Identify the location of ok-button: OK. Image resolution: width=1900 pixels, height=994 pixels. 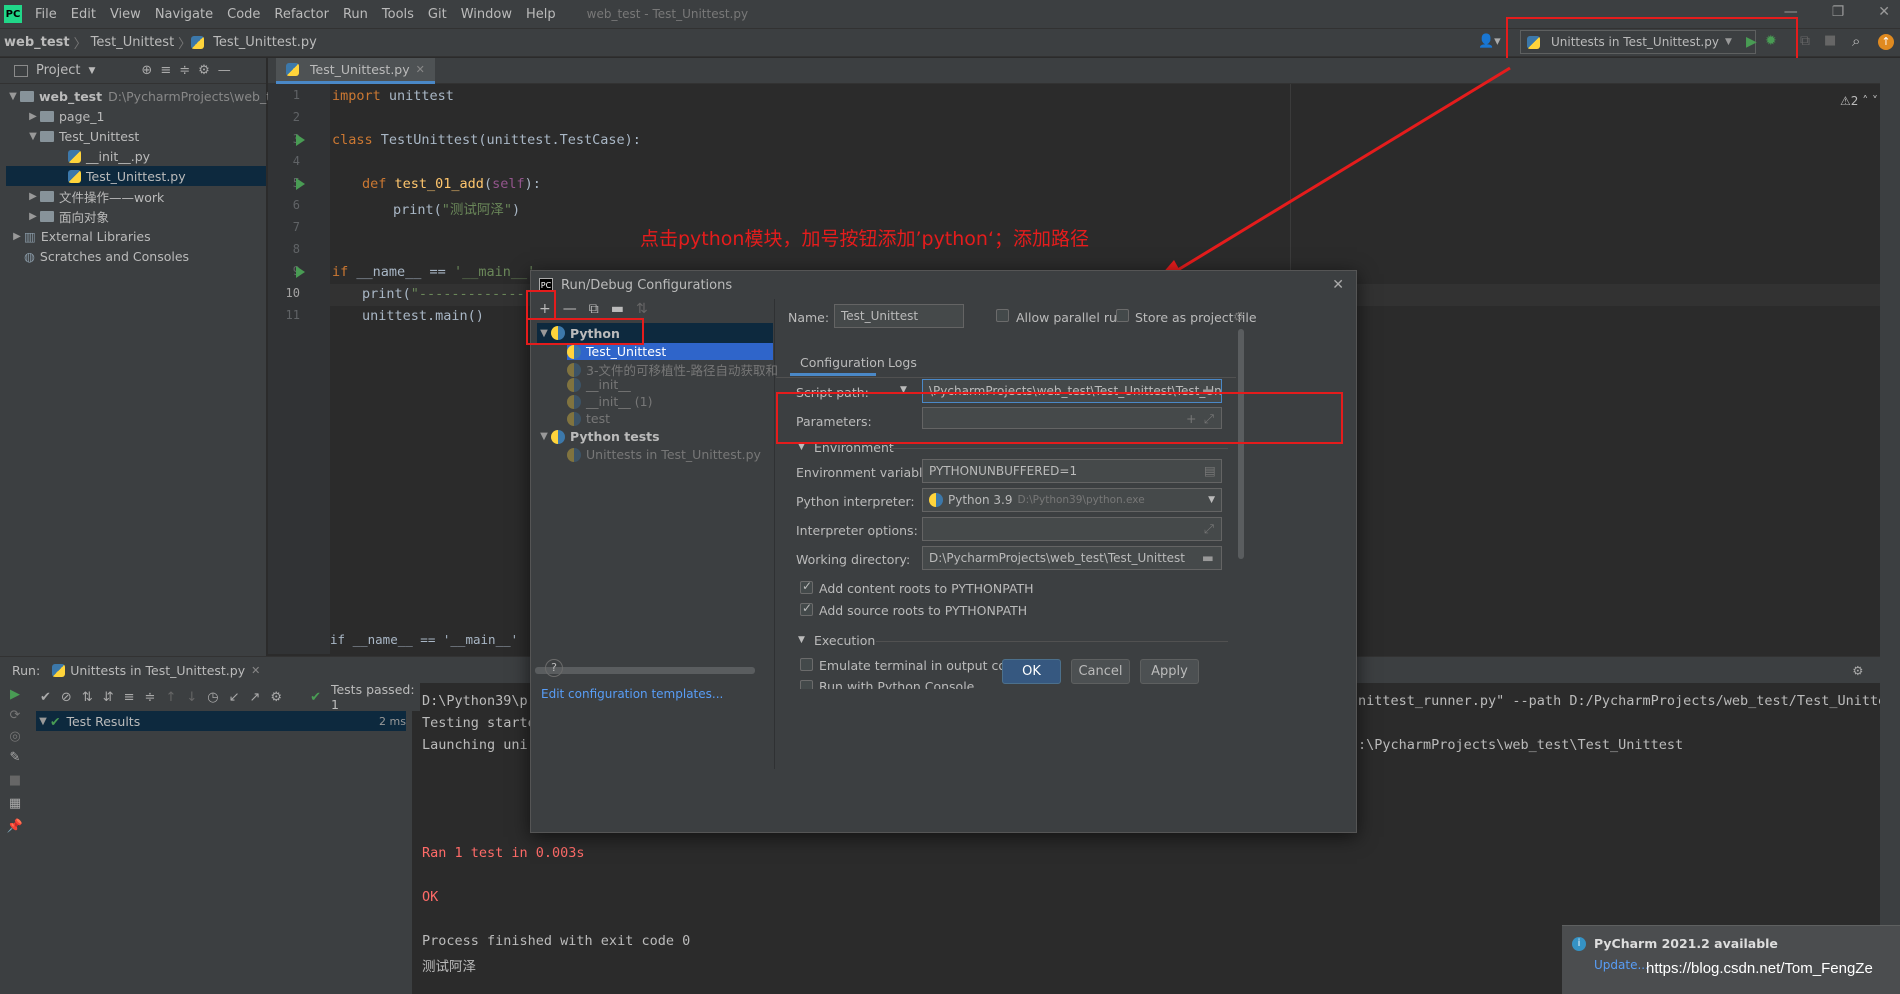
(1031, 671).